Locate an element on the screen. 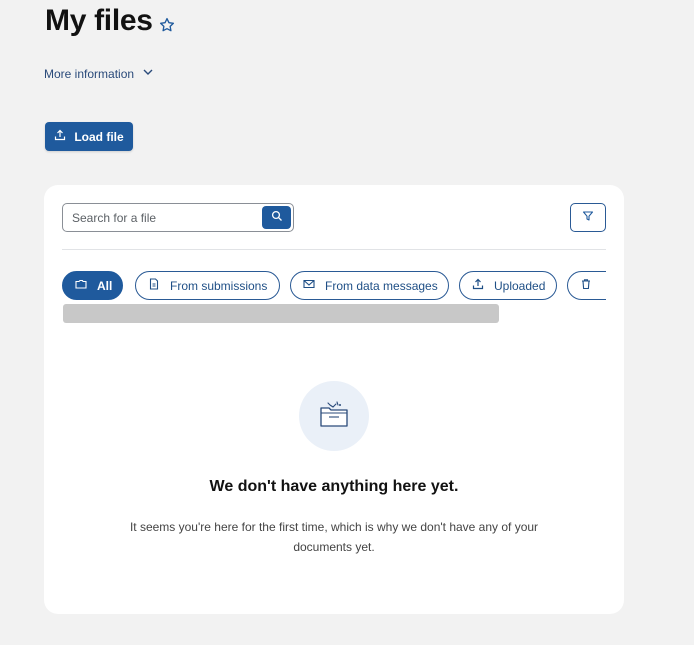 The image size is (694, 645). chip-label: From submissions is located at coordinates (219, 285).